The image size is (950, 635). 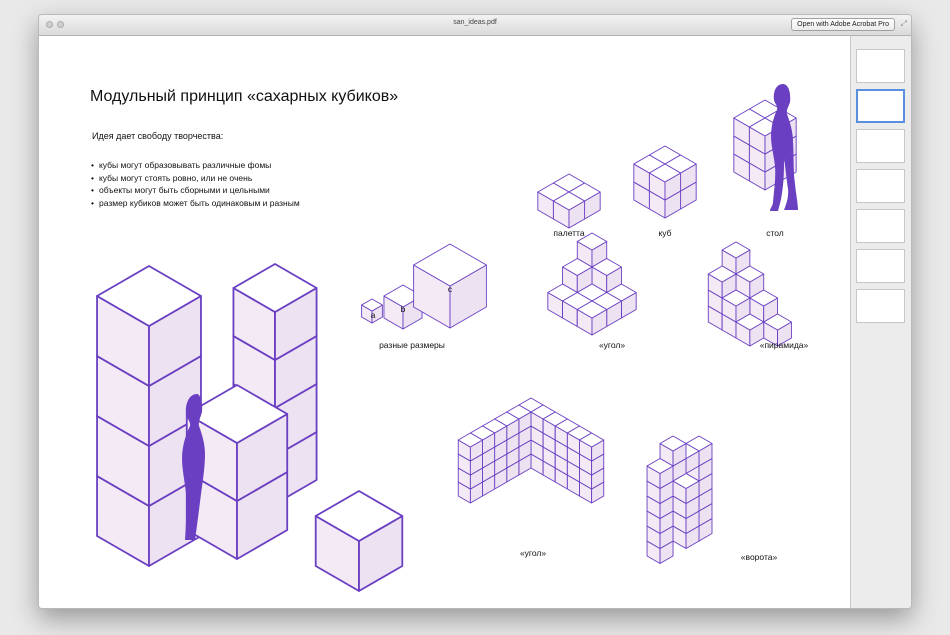 I want to click on single-cube, so click(x=359, y=541).